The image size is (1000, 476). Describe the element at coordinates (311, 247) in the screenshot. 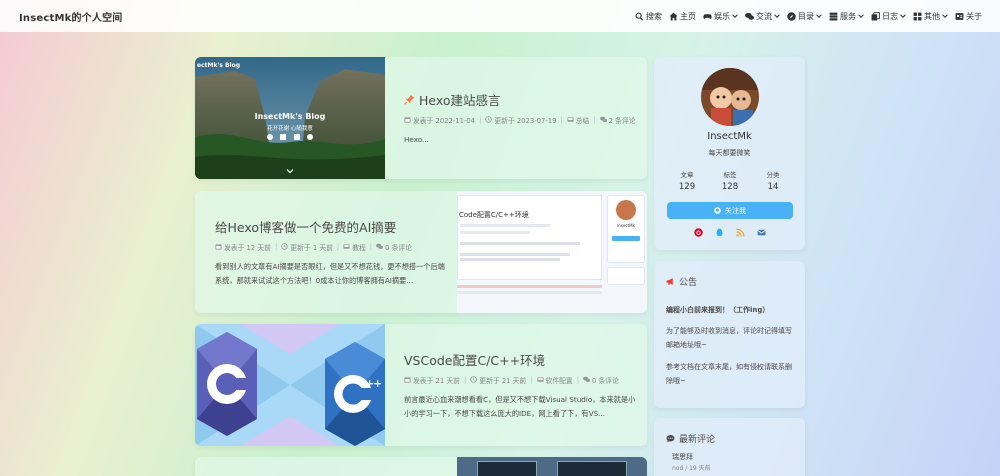

I see `post-updated: 更新于 1 天前` at that location.